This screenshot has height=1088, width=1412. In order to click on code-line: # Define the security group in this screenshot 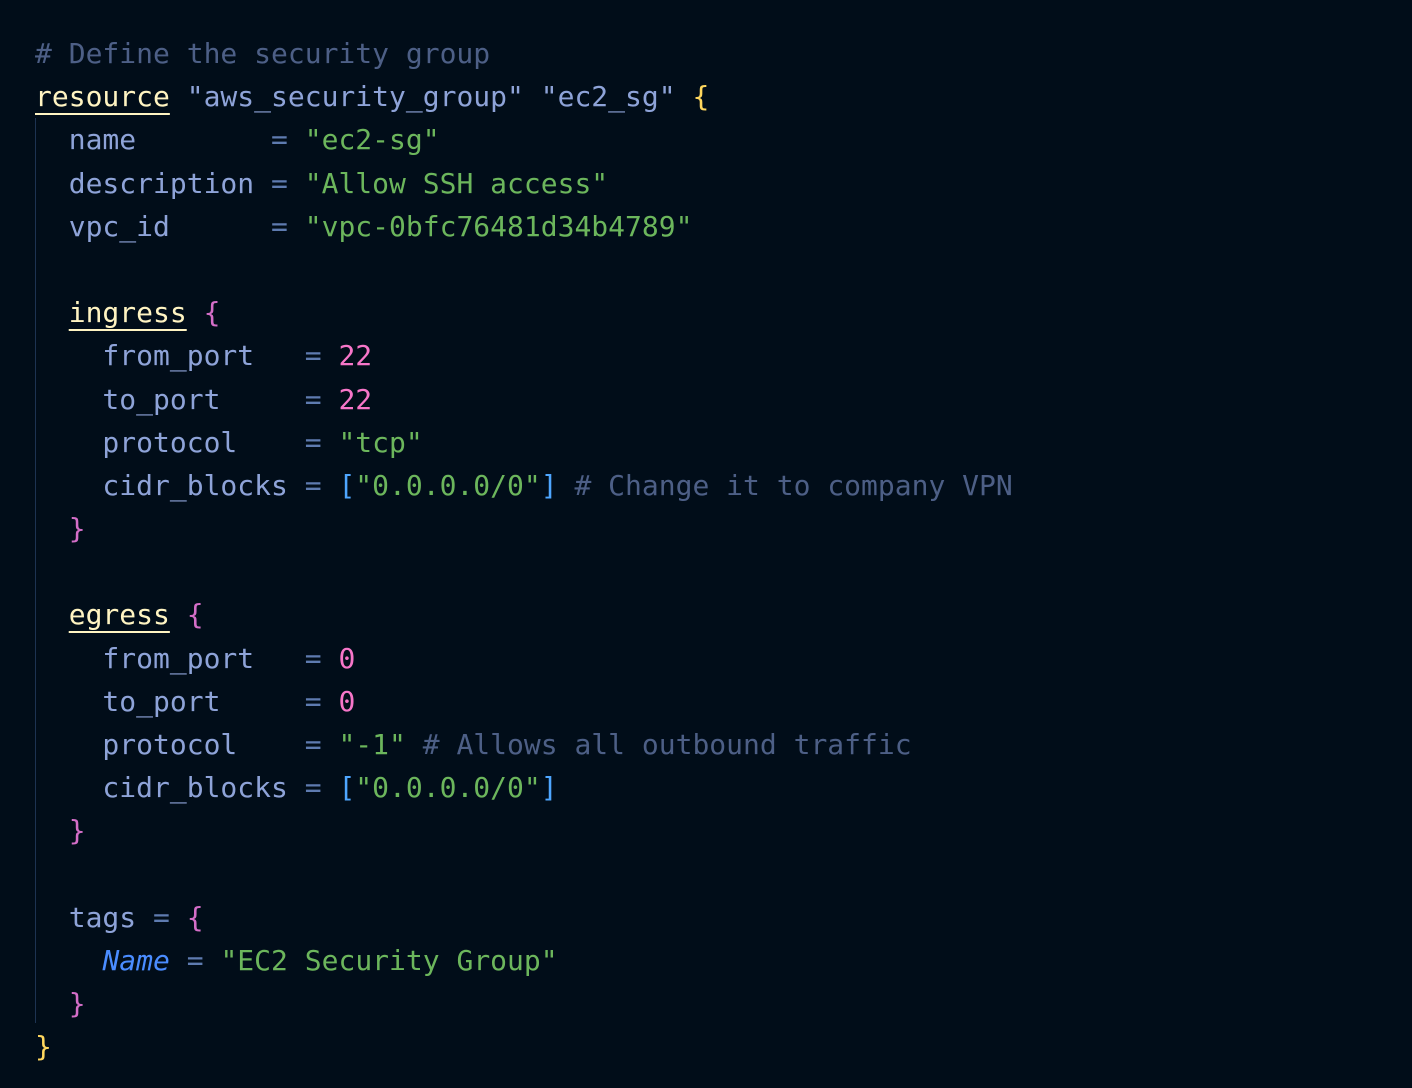, I will do `click(524, 53)`.